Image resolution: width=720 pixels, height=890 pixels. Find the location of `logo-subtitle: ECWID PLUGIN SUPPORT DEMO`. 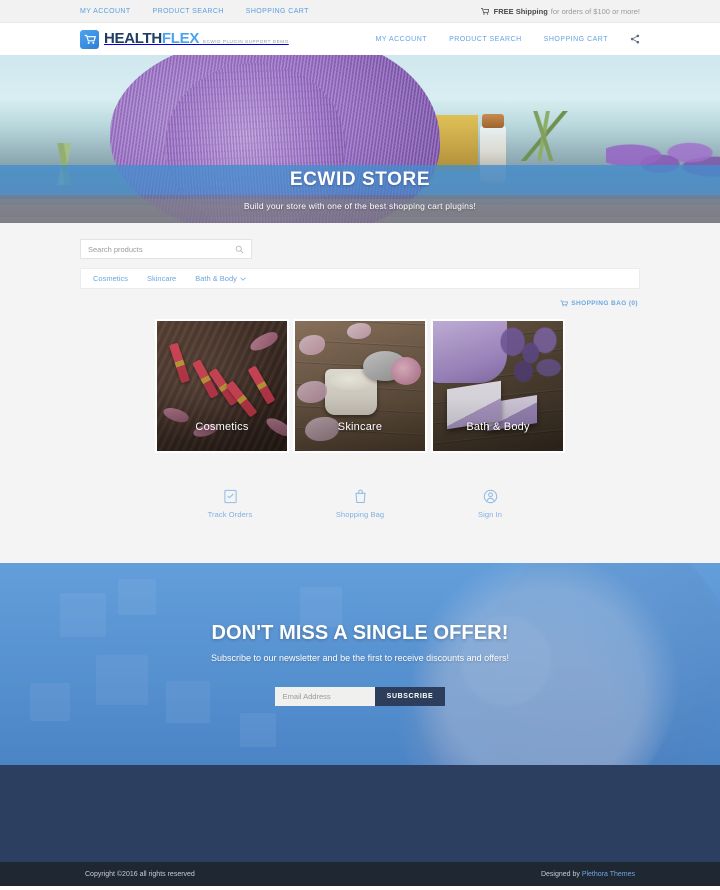

logo-subtitle: ECWID PLUGIN SUPPORT DEMO is located at coordinates (245, 41).